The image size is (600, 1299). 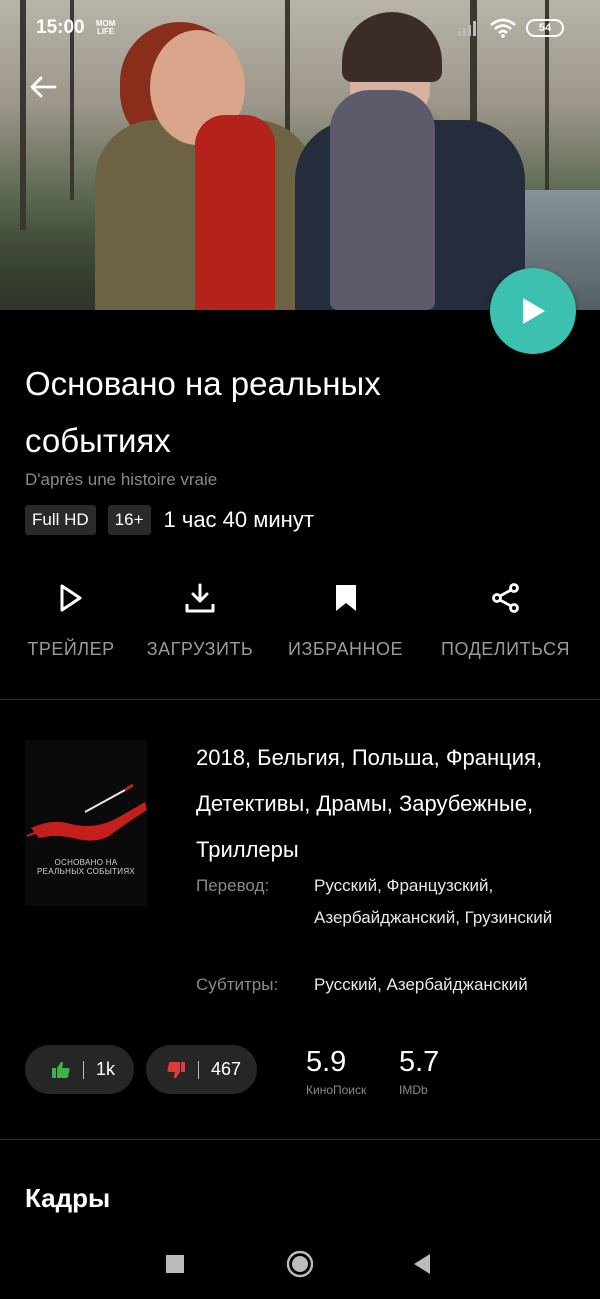 I want to click on dislike-button: 467, so click(x=201, y=1069).